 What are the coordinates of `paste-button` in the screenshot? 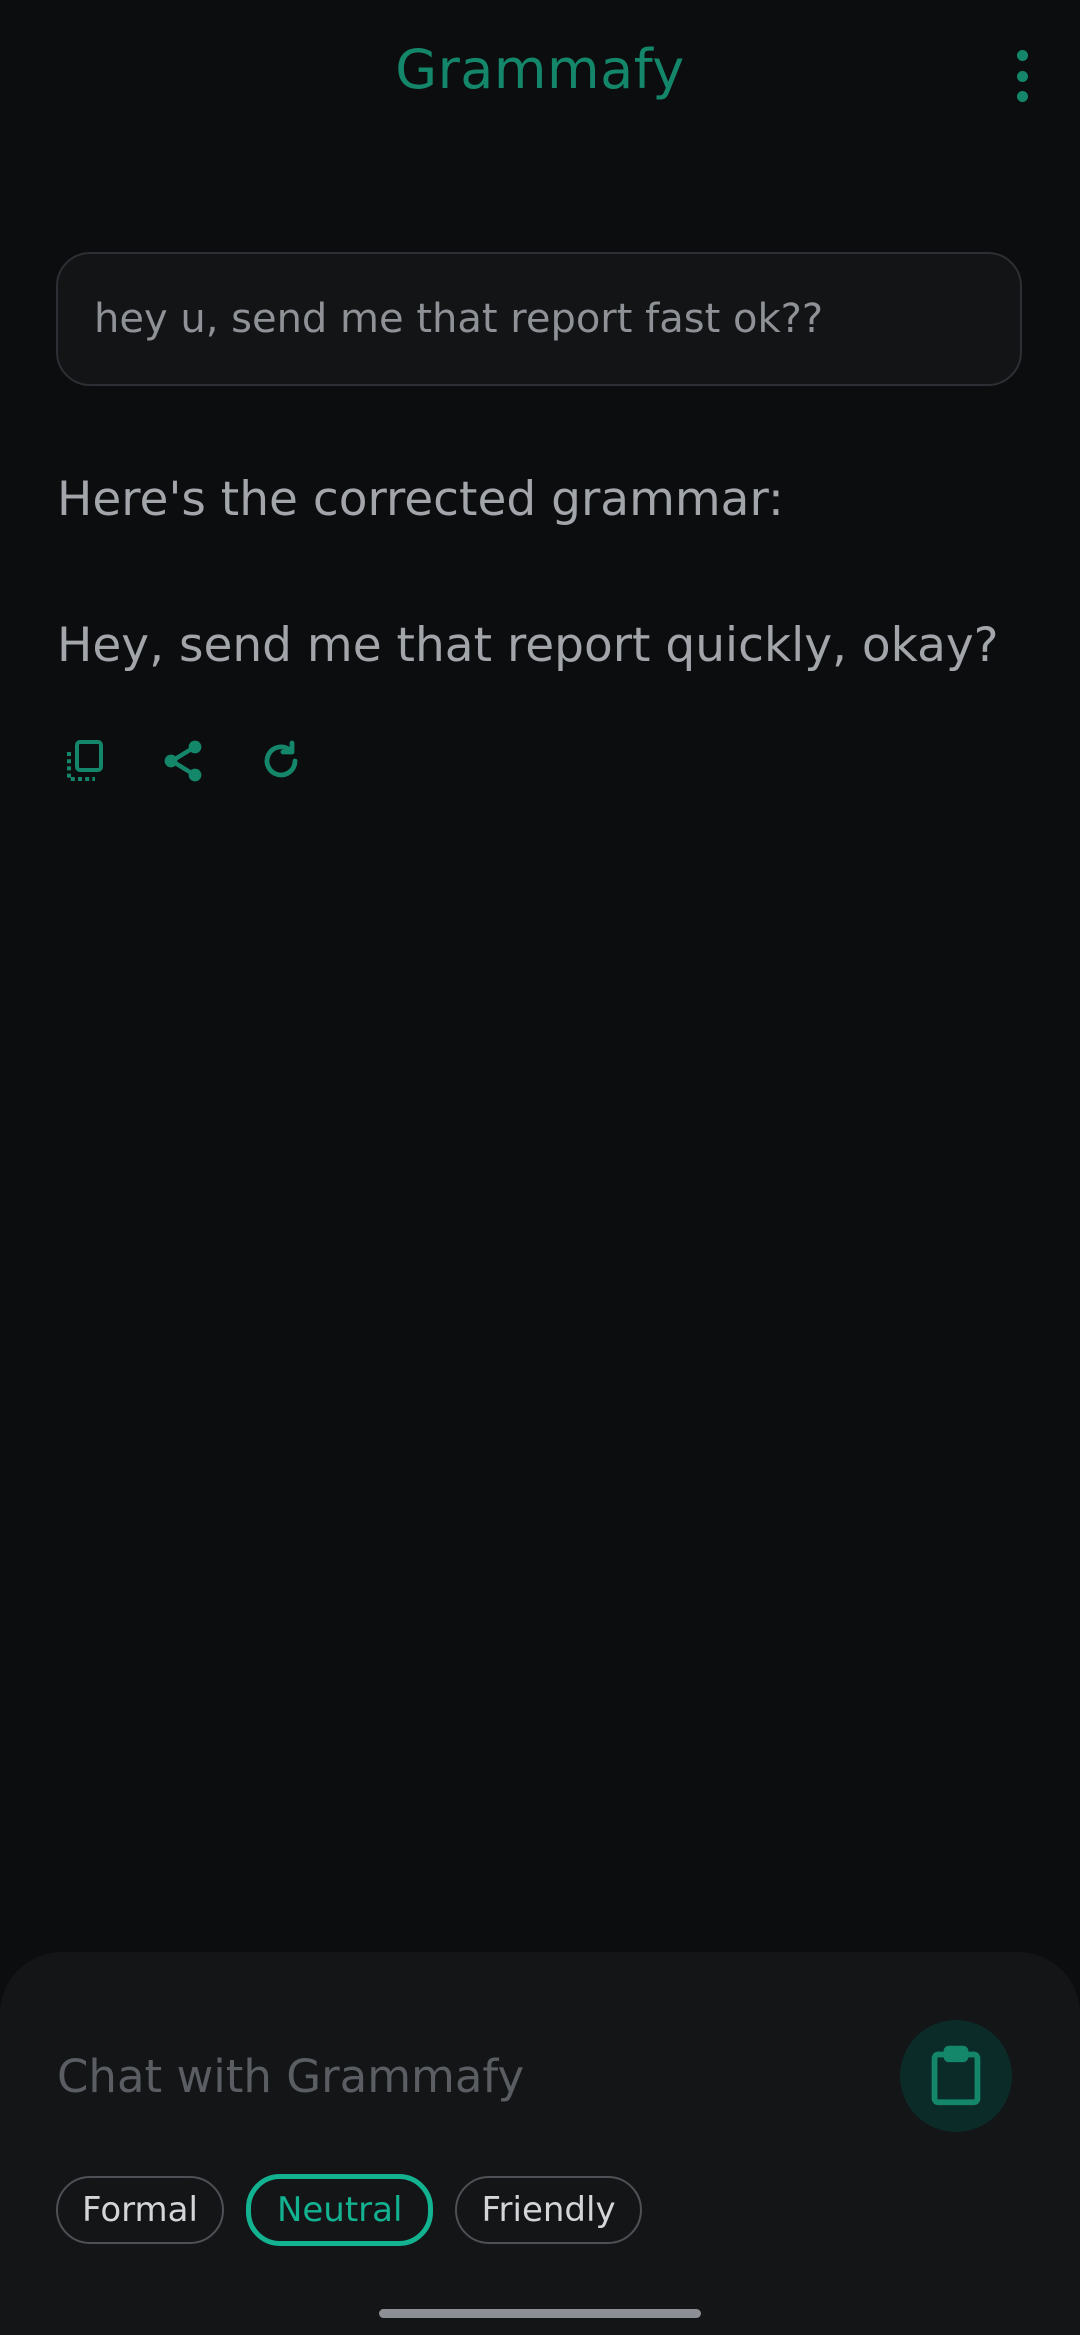 It's located at (956, 2076).